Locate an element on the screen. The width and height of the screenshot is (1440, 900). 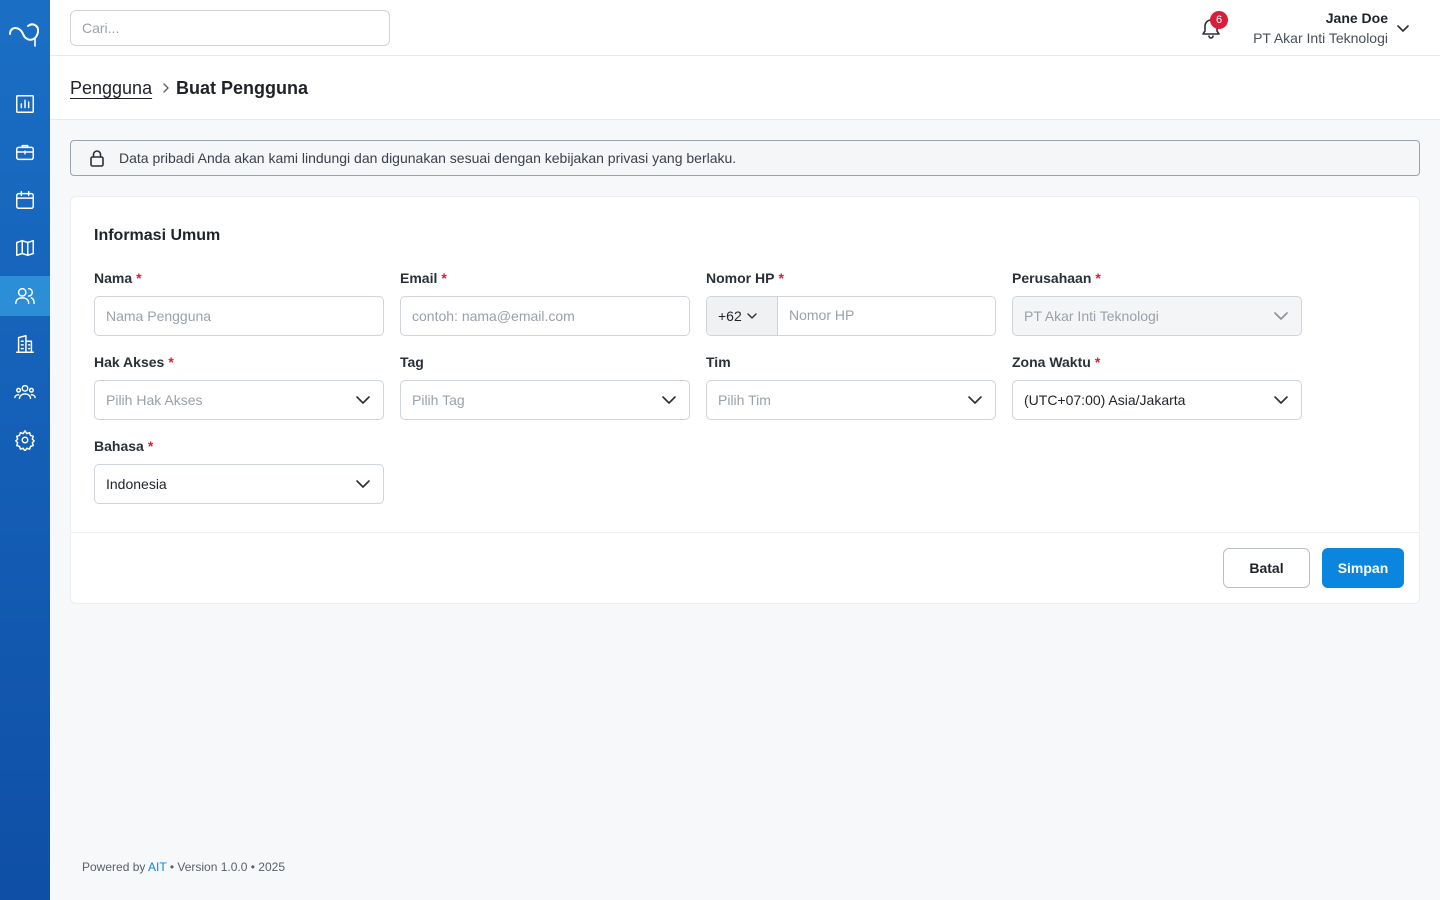
sidebar-item-teams is located at coordinates (25, 392).